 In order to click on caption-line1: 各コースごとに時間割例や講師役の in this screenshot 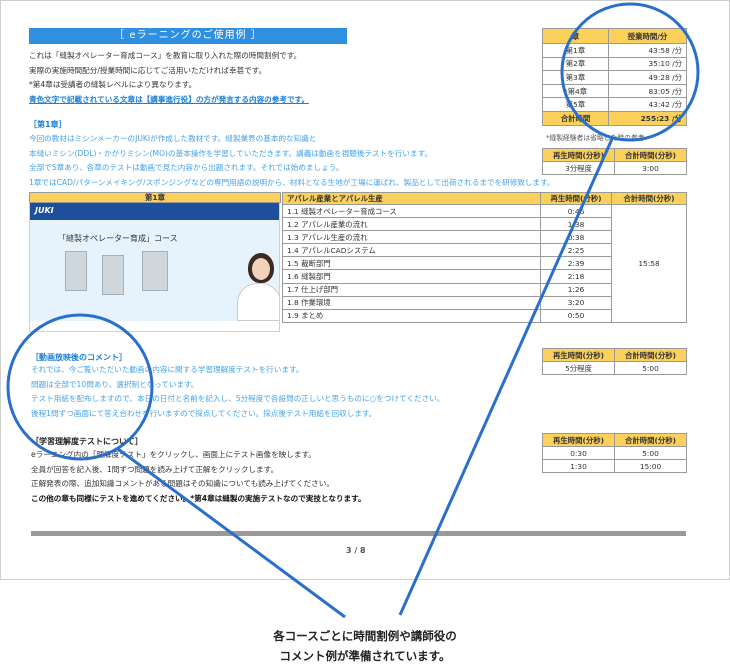, I will do `click(365, 636)`.